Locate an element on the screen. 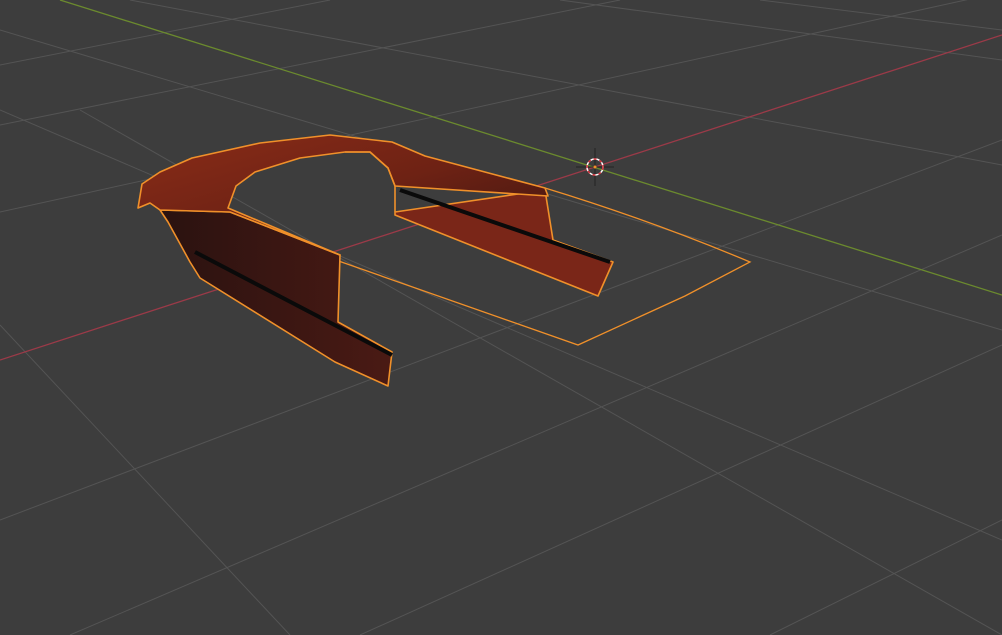  right-side-panel is located at coordinates (504, 243).